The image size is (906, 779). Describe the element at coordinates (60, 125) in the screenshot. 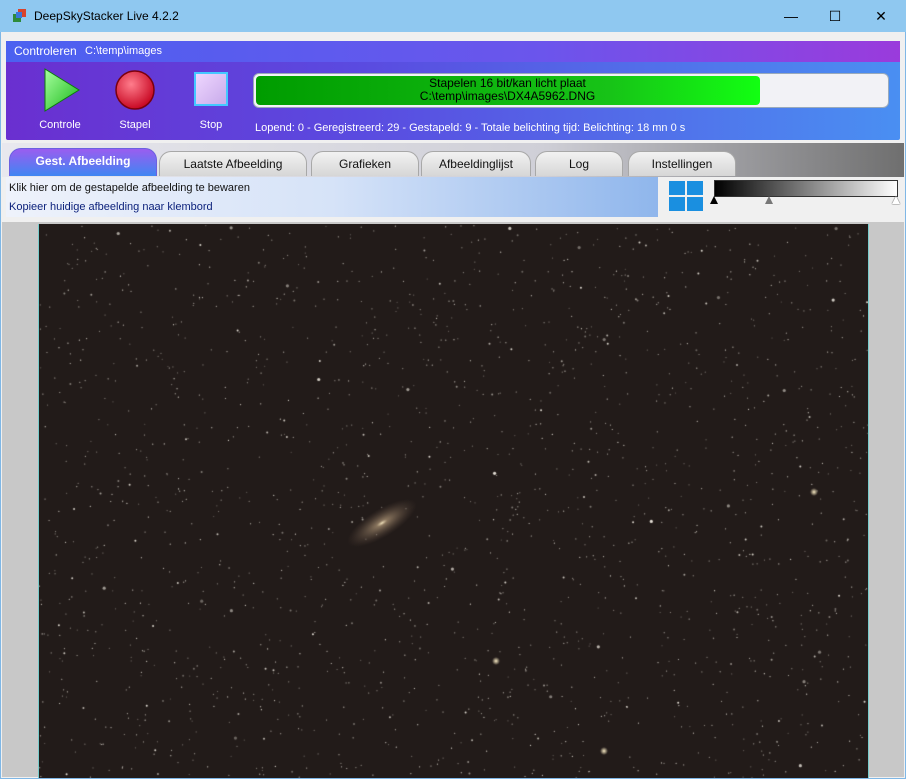

I see `monitor-label: Controle` at that location.